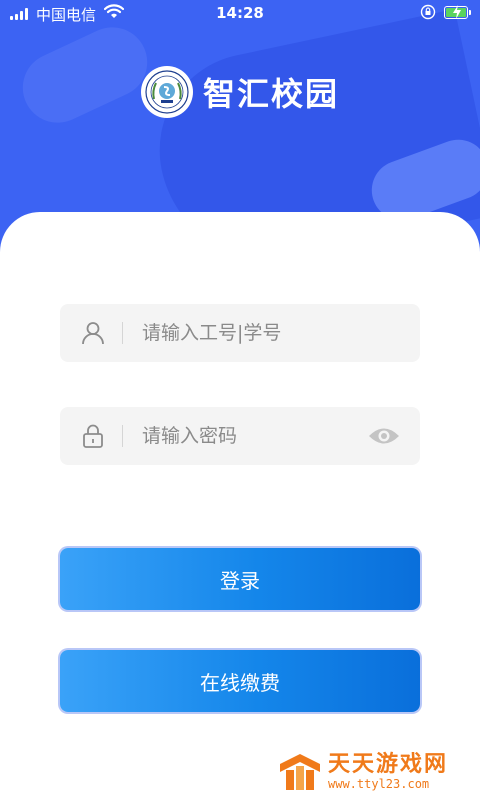  What do you see at coordinates (384, 436) in the screenshot?
I see `show-password-eye-icon` at bounding box center [384, 436].